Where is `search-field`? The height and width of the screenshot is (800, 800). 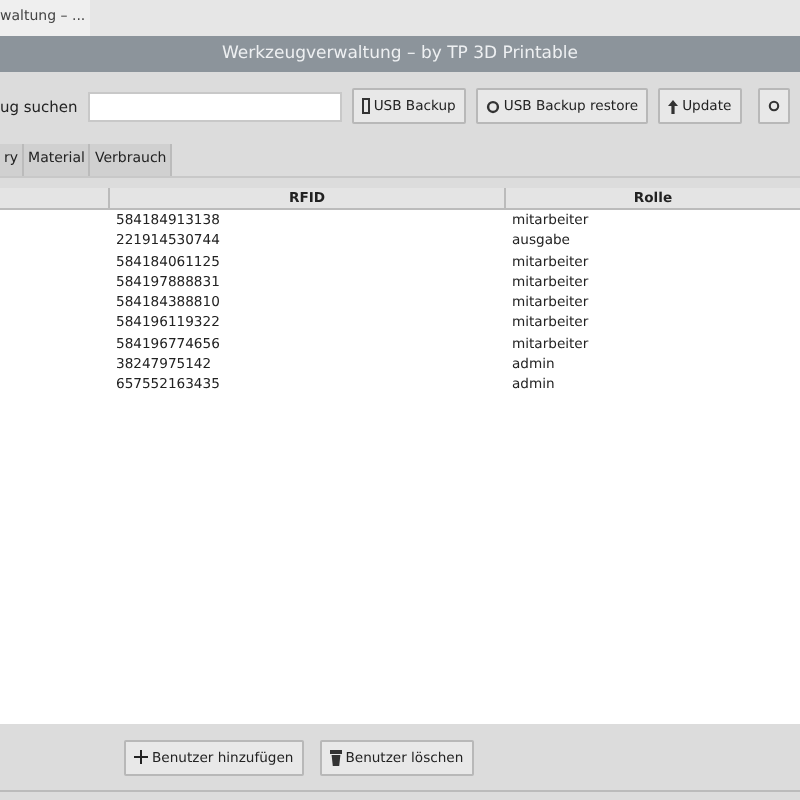 search-field is located at coordinates (214, 106).